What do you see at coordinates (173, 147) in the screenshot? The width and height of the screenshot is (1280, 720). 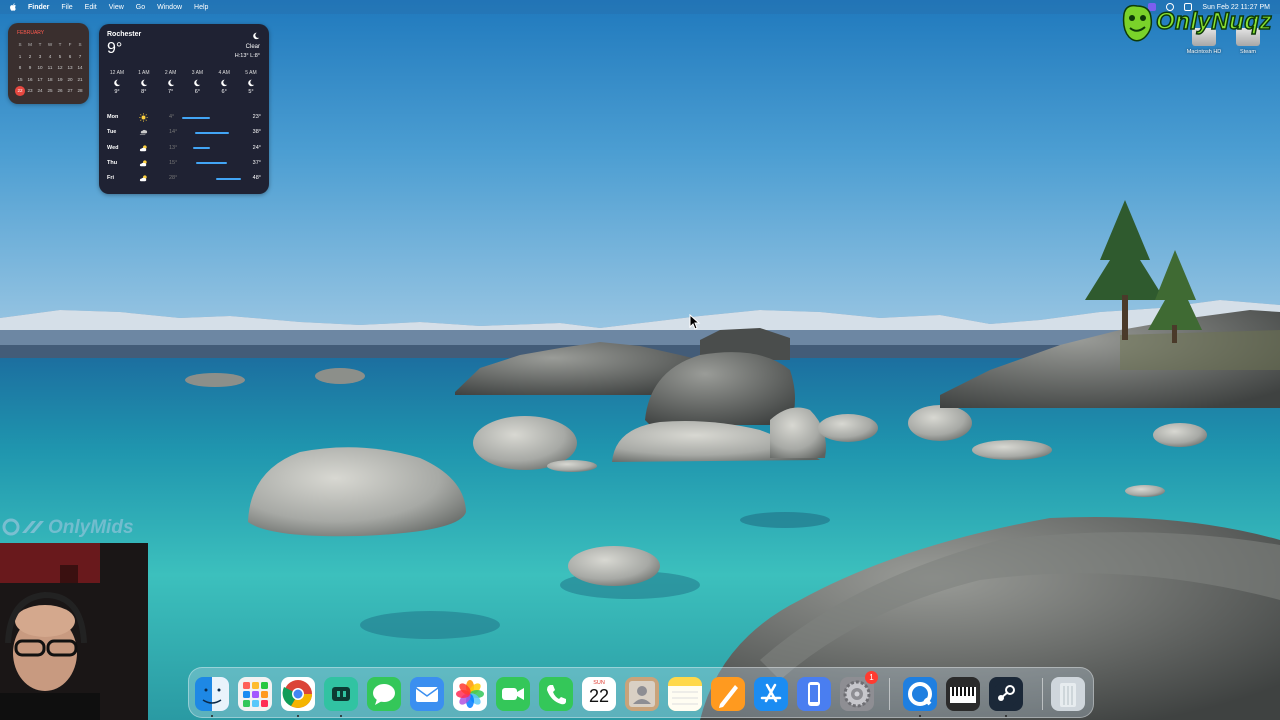 I see `weather-day-low: 13°` at bounding box center [173, 147].